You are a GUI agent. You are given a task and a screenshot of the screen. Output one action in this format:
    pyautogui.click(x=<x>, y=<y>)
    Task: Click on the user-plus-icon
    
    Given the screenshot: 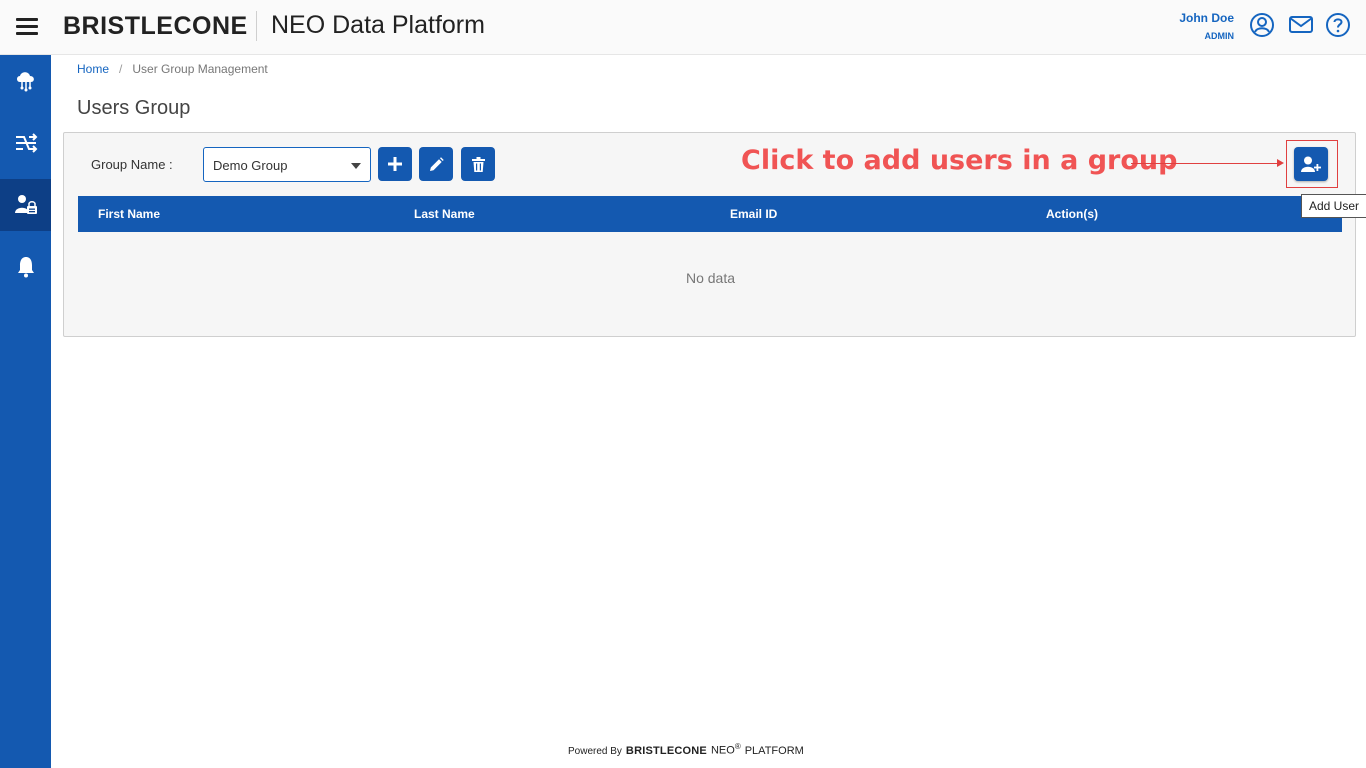 What is the action you would take?
    pyautogui.click(x=1311, y=164)
    